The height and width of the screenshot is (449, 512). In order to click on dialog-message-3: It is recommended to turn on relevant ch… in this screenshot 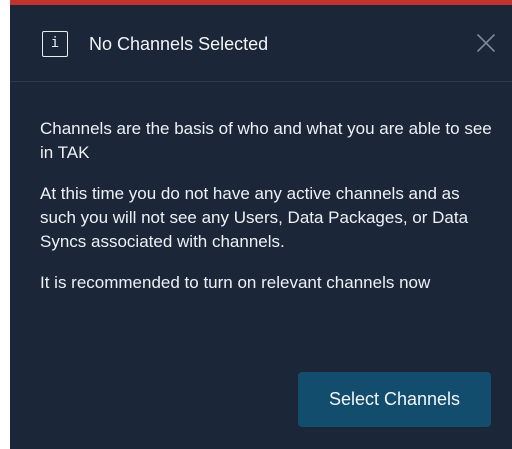, I will do `click(235, 282)`.